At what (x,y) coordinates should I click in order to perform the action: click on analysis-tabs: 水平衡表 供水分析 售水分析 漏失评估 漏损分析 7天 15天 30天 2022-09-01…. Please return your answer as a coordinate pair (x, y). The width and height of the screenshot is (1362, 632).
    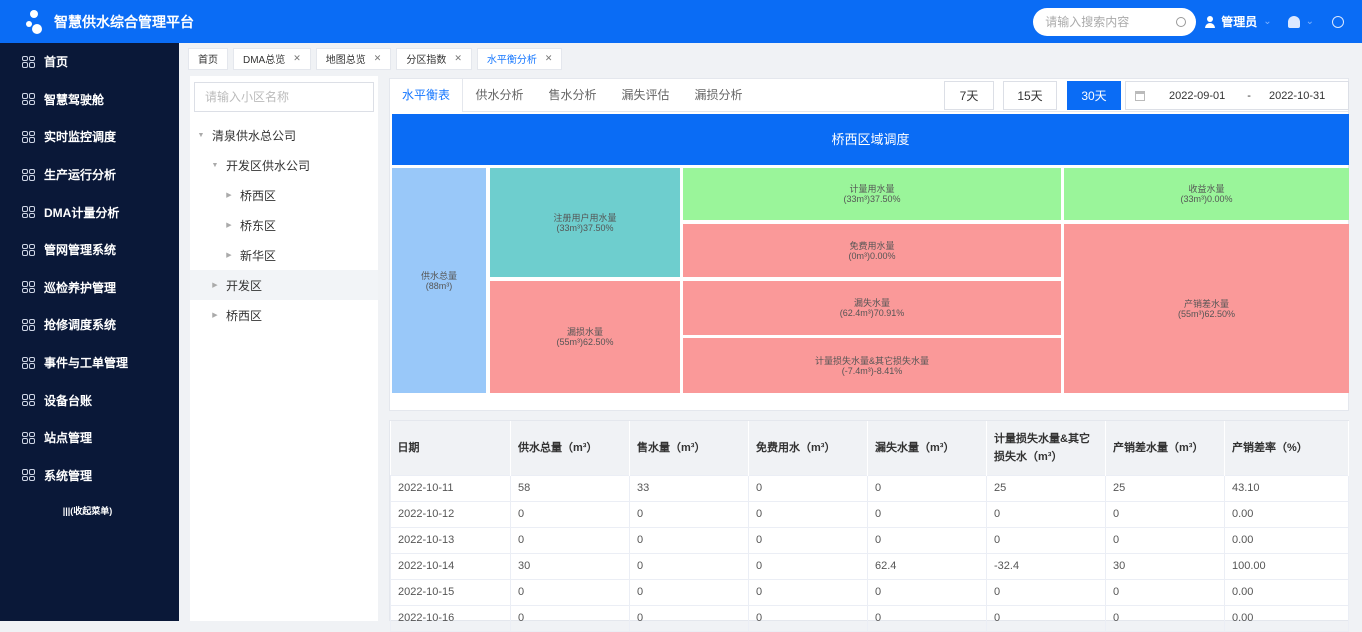
    Looking at the image, I should click on (869, 95).